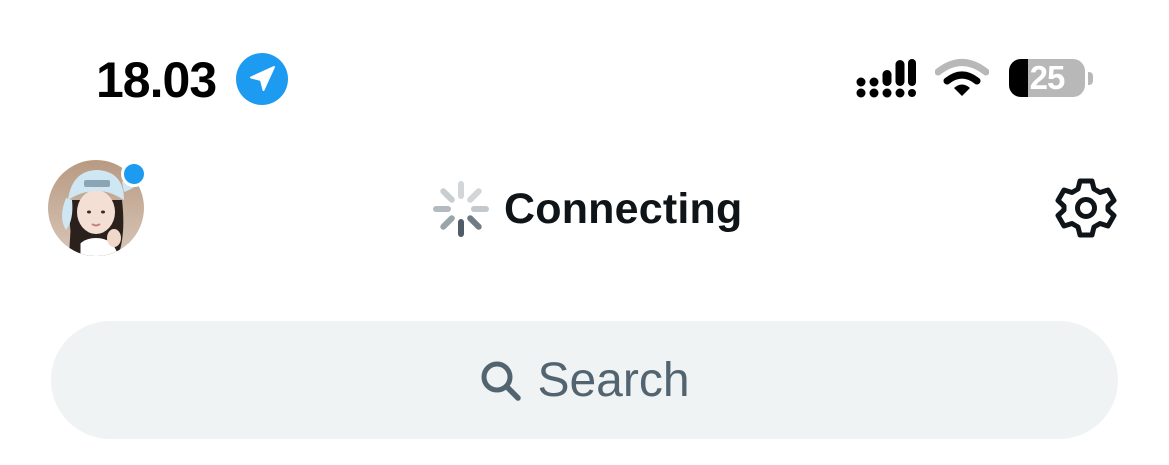 The image size is (1169, 465). Describe the element at coordinates (461, 209) in the screenshot. I see `loading-spinner-icon` at that location.